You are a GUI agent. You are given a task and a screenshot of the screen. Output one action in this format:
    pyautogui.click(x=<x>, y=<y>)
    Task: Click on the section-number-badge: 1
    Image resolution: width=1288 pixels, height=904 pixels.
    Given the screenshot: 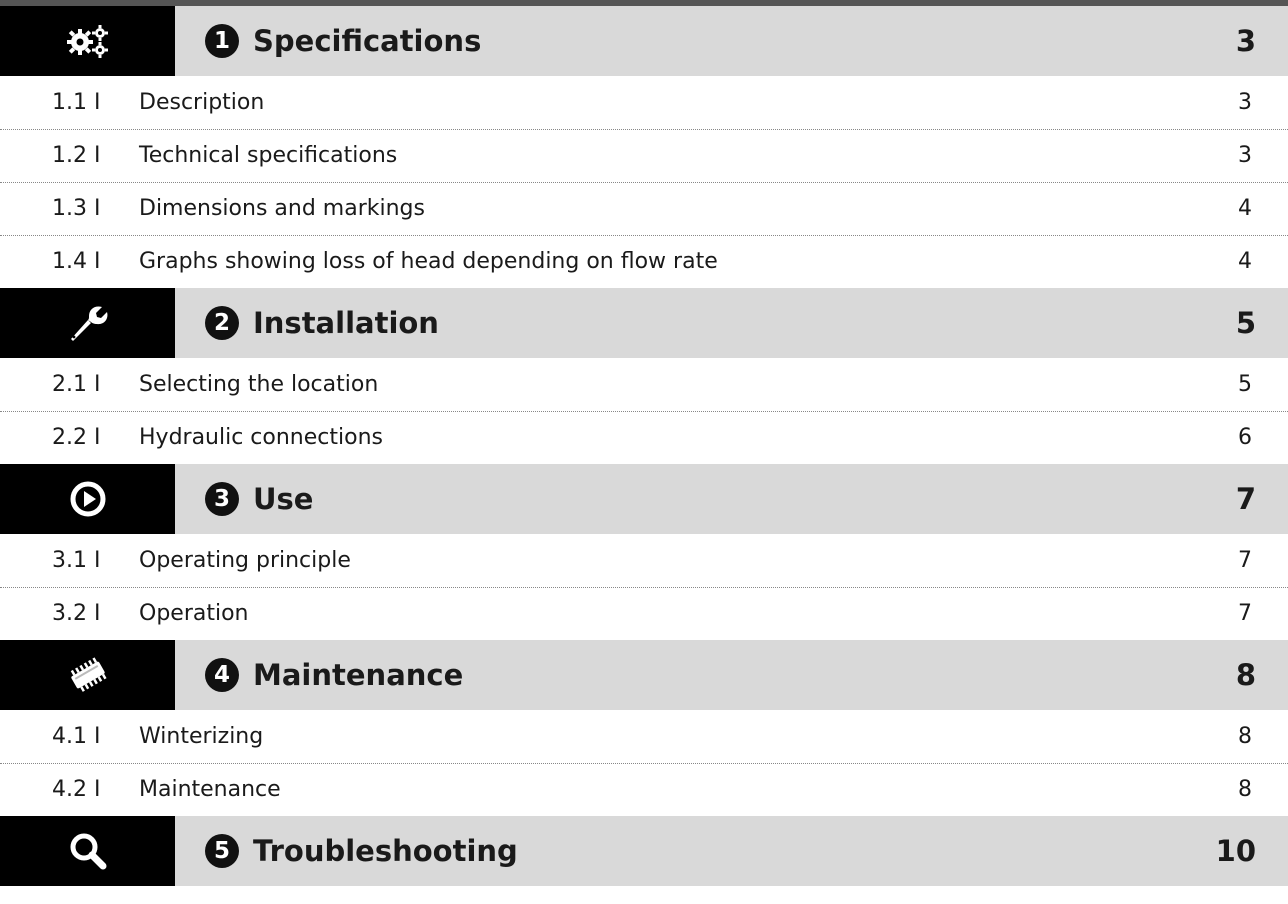 What is the action you would take?
    pyautogui.click(x=222, y=41)
    